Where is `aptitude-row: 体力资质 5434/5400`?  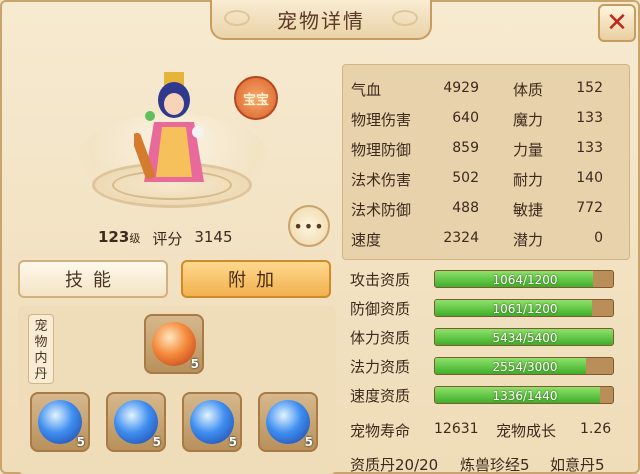
aptitude-row: 体力资质 5434/5400 is located at coordinates (486, 337).